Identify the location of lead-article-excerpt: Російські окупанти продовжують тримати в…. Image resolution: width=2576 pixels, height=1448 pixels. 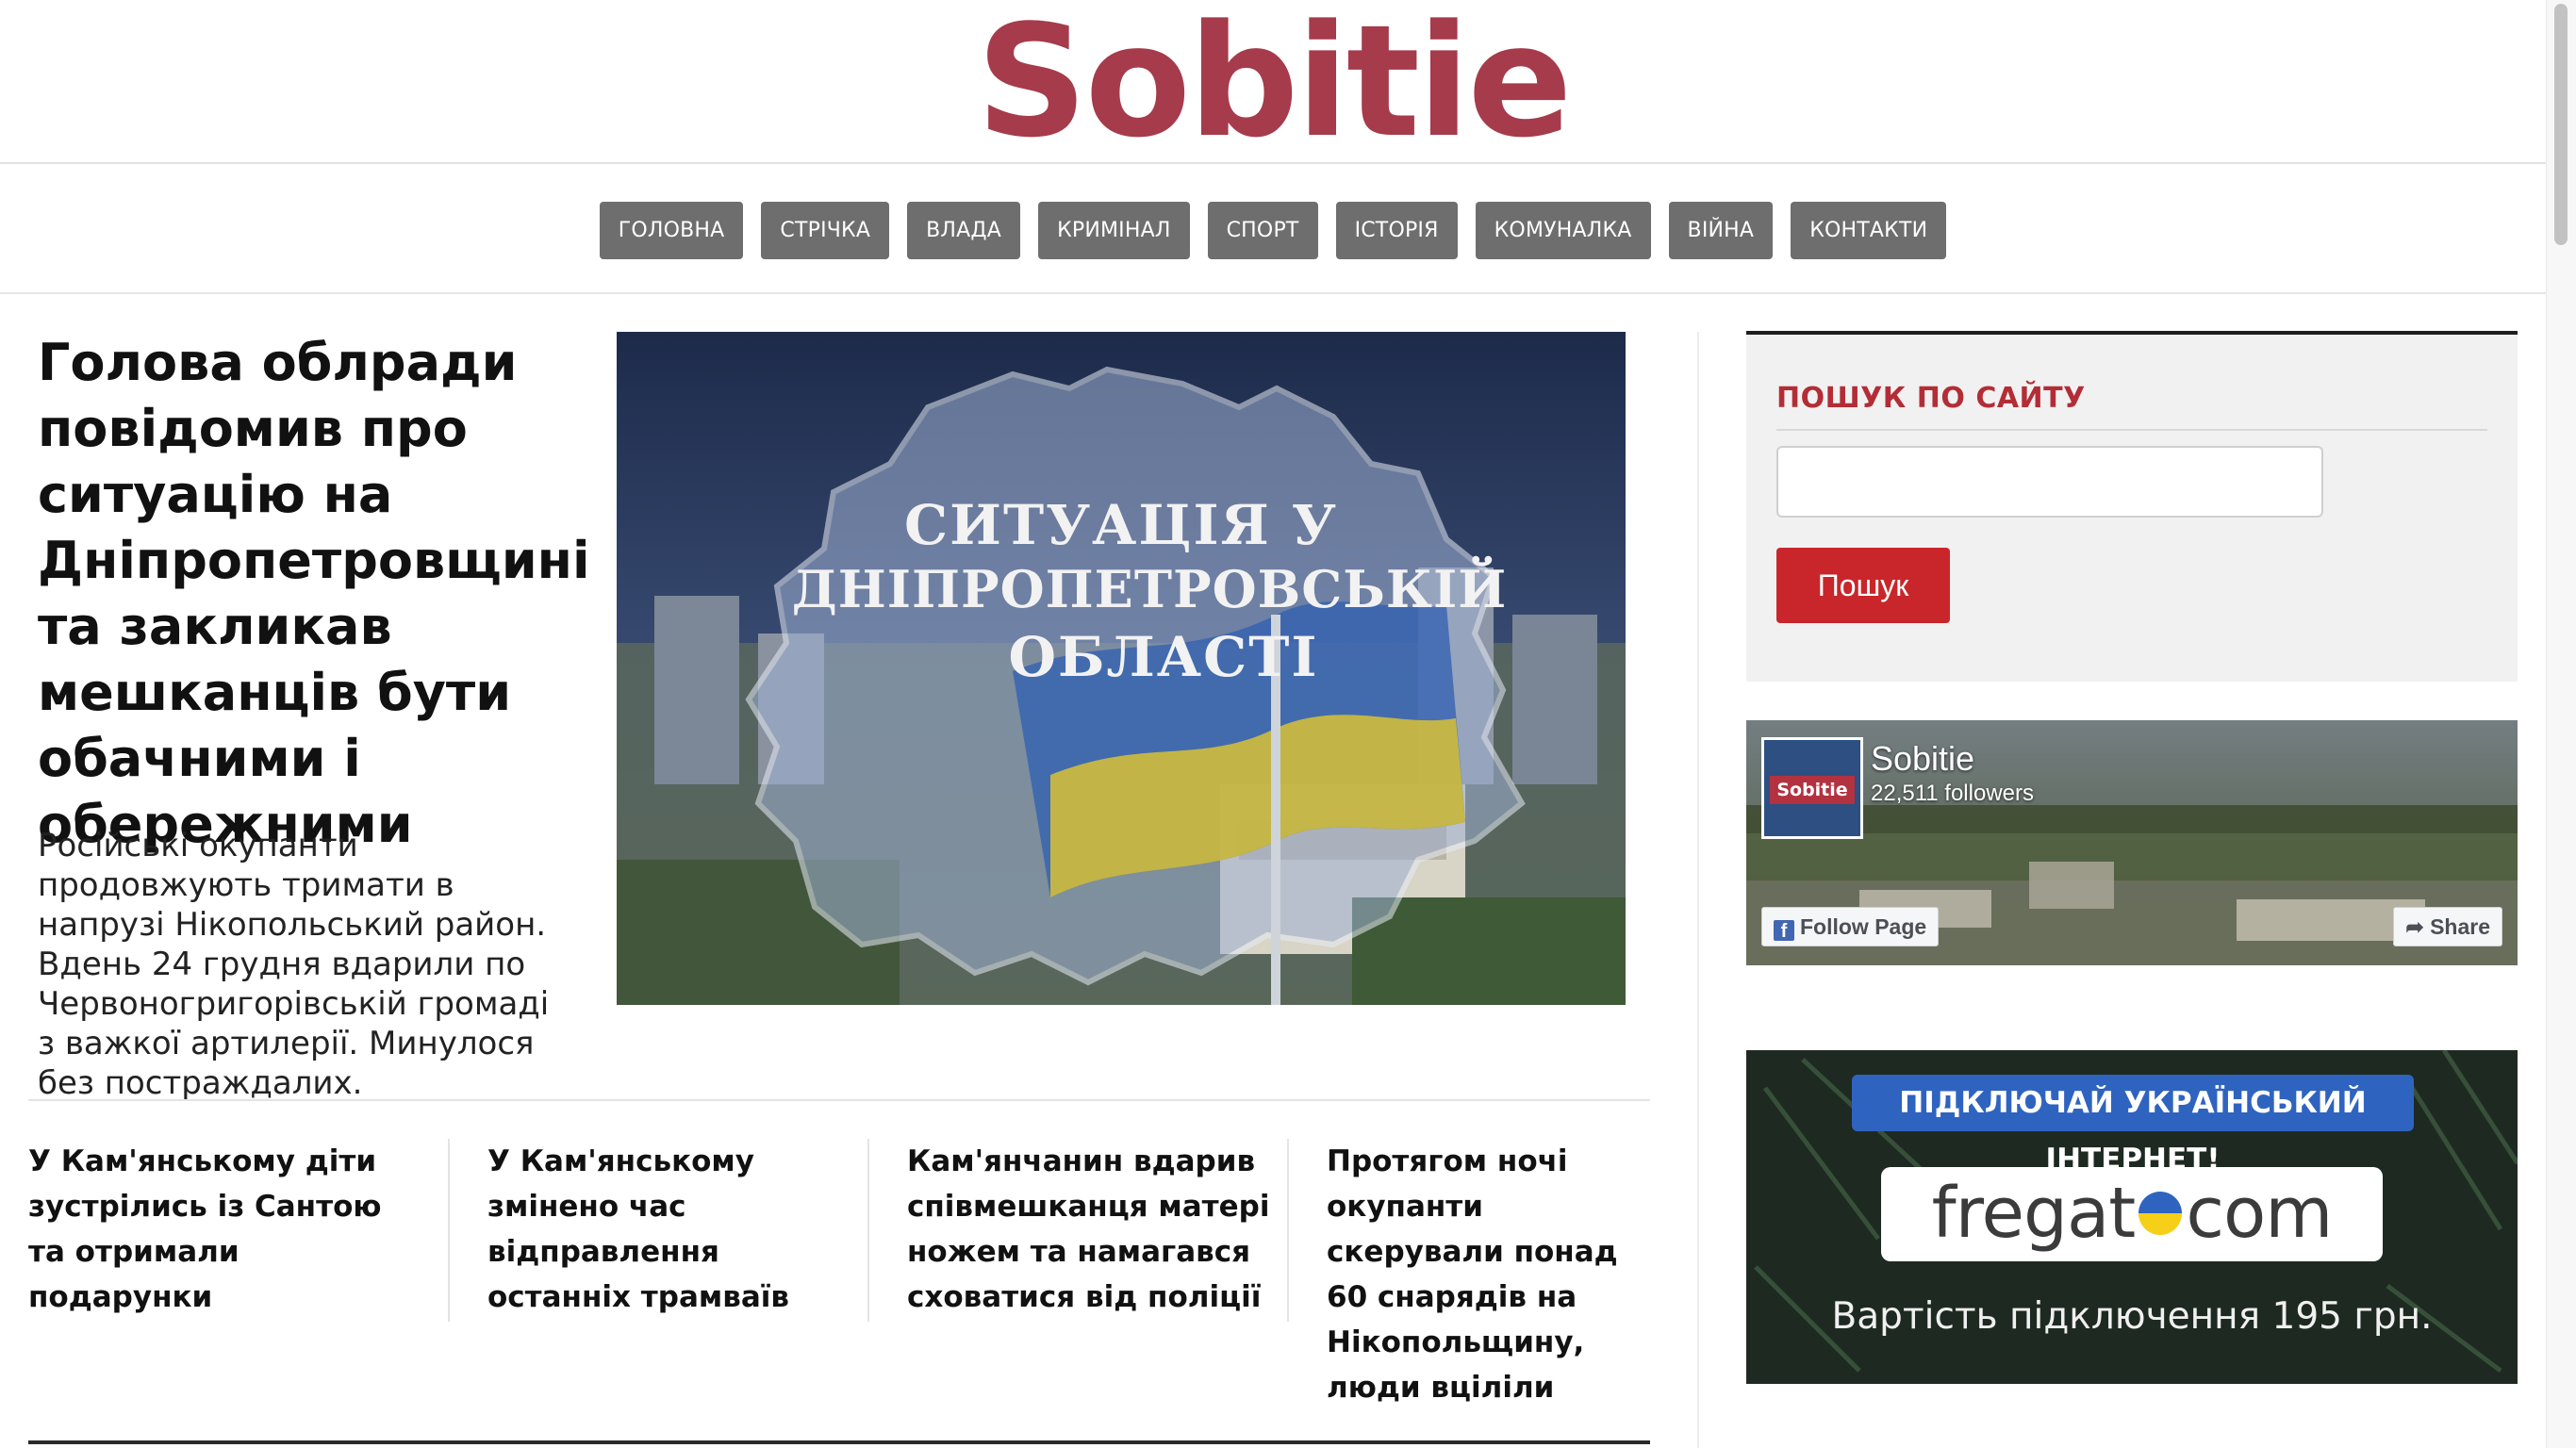
(294, 964).